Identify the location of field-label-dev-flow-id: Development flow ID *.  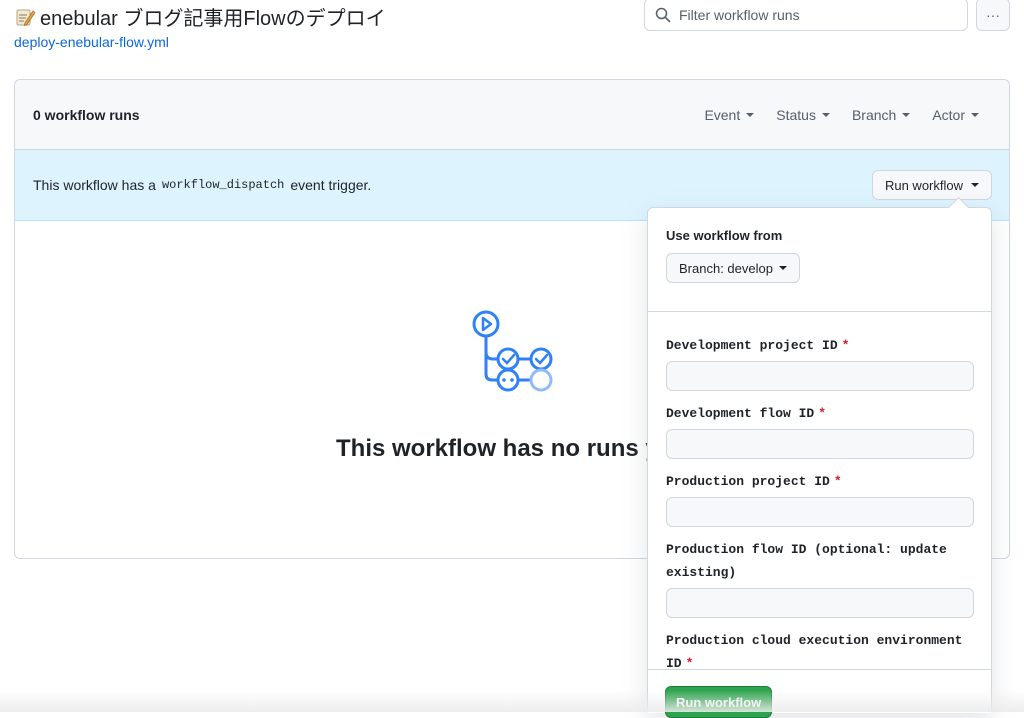
(819, 413).